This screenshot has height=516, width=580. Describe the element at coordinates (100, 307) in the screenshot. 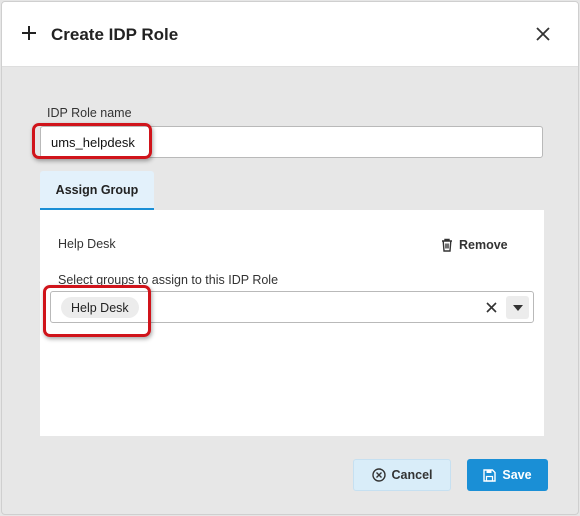

I see `selected-group-chip: Help Desk` at that location.